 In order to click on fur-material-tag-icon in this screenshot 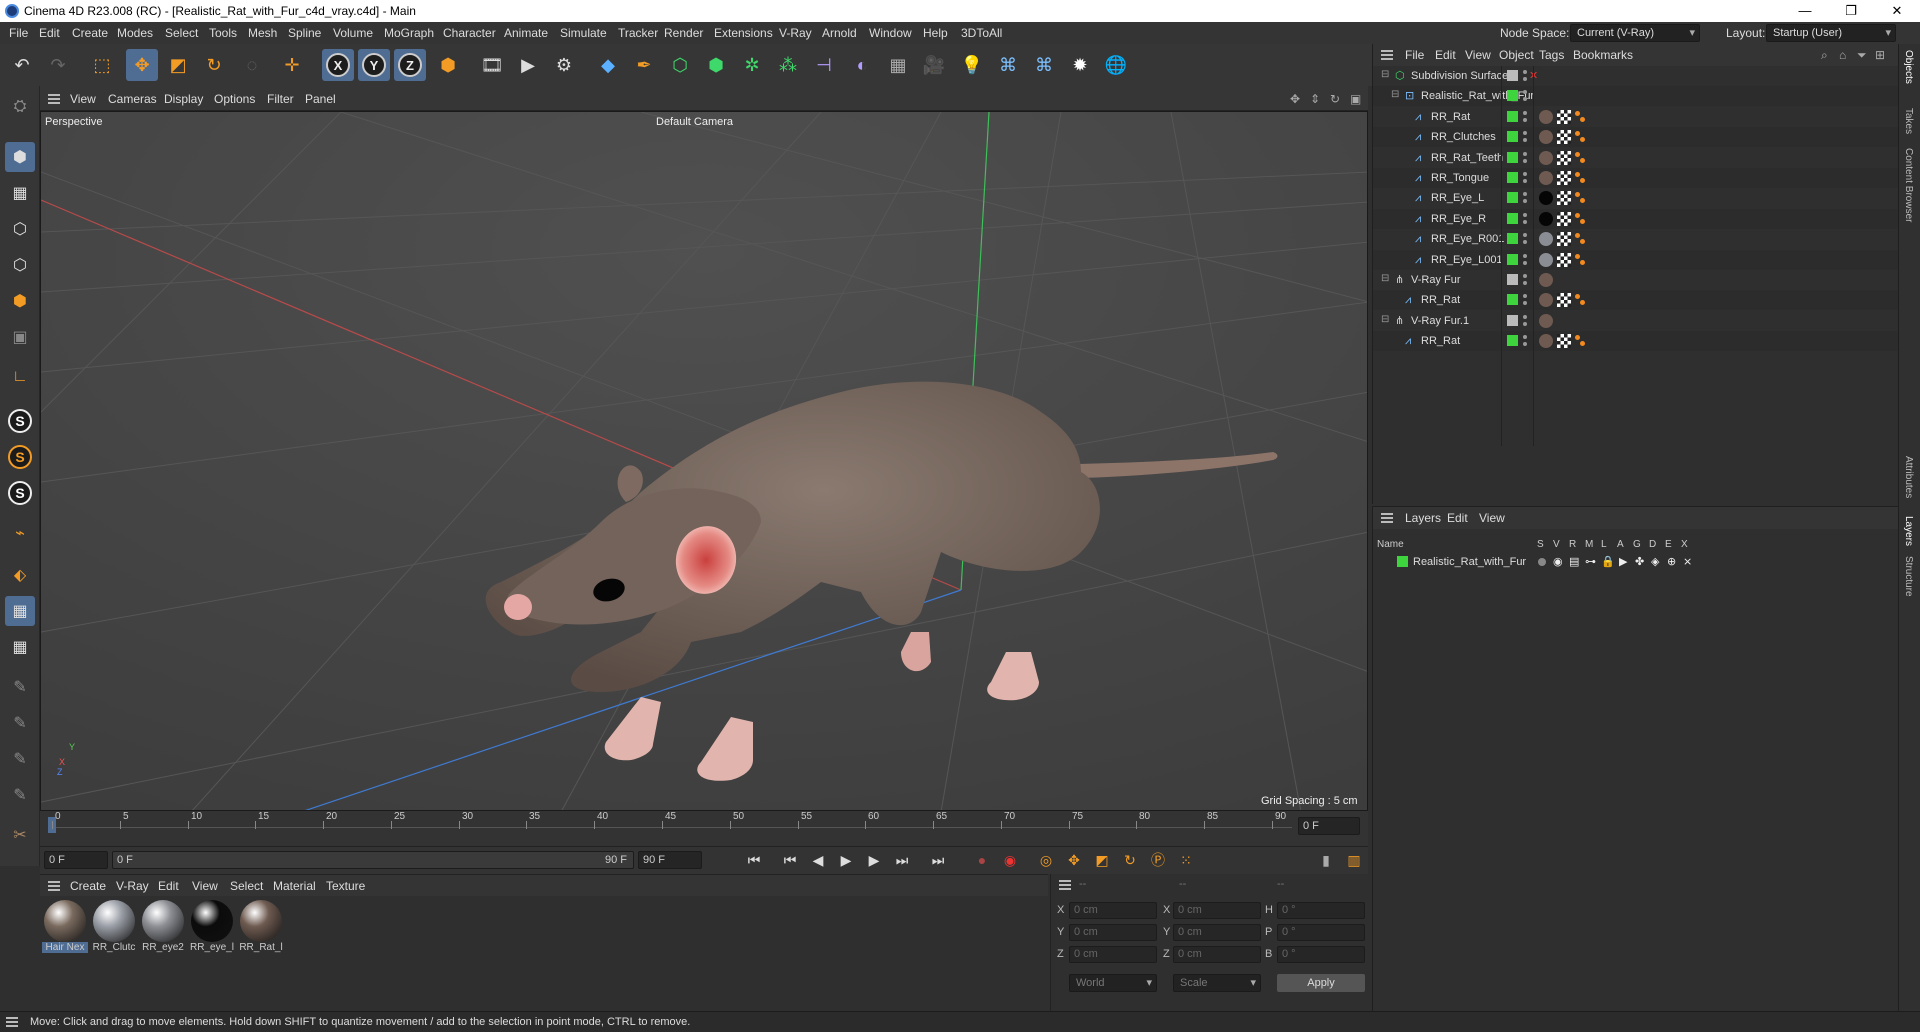, I will do `click(1546, 320)`.